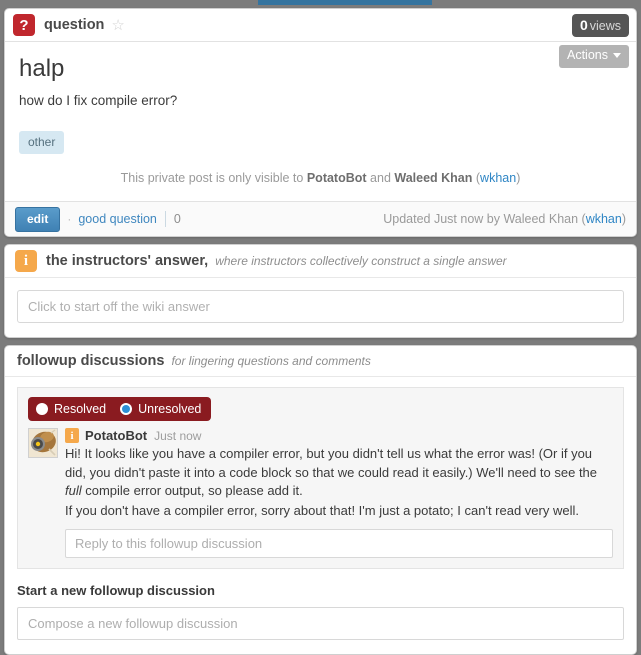 This screenshot has width=641, height=655. What do you see at coordinates (433, 178) in the screenshot?
I see `privacy-user-waleed: Waleed Khan` at bounding box center [433, 178].